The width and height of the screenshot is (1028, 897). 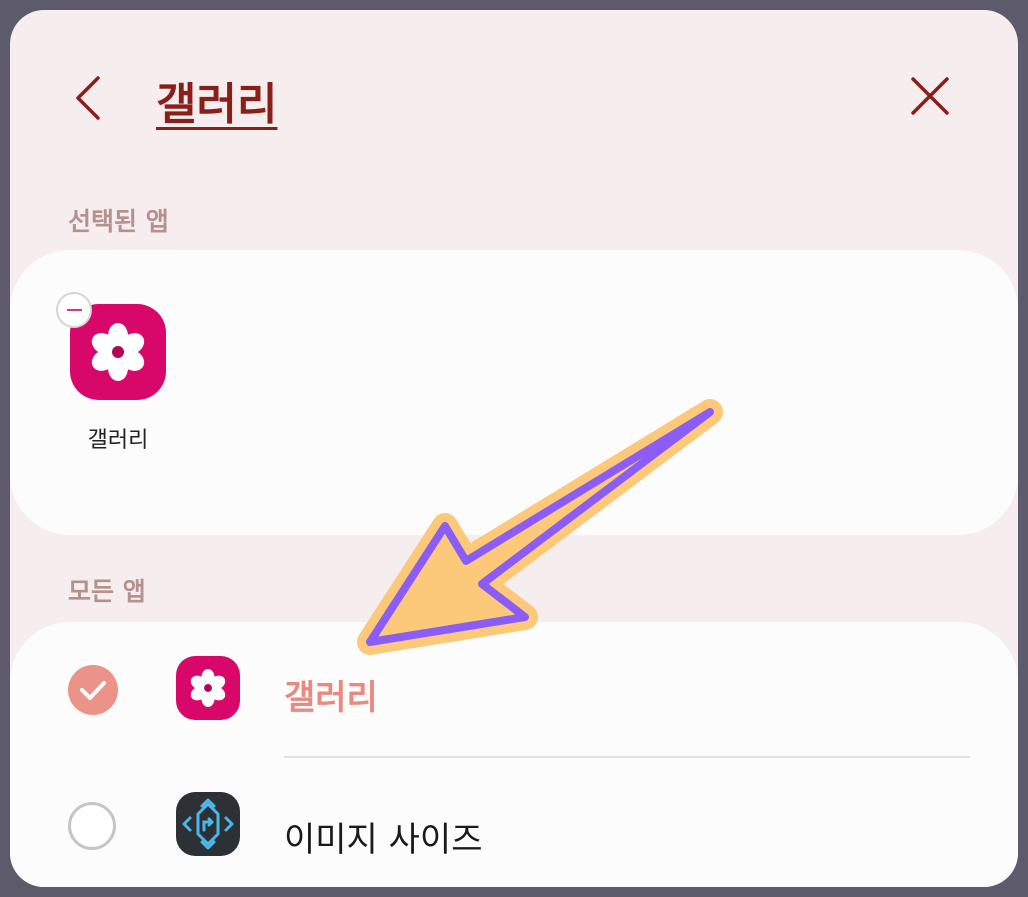 I want to click on image-size-app-label: 이미지 사이즈, so click(x=383, y=836).